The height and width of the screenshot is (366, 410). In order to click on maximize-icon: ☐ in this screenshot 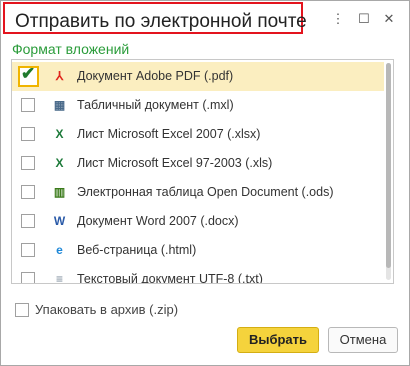, I will do `click(364, 19)`.